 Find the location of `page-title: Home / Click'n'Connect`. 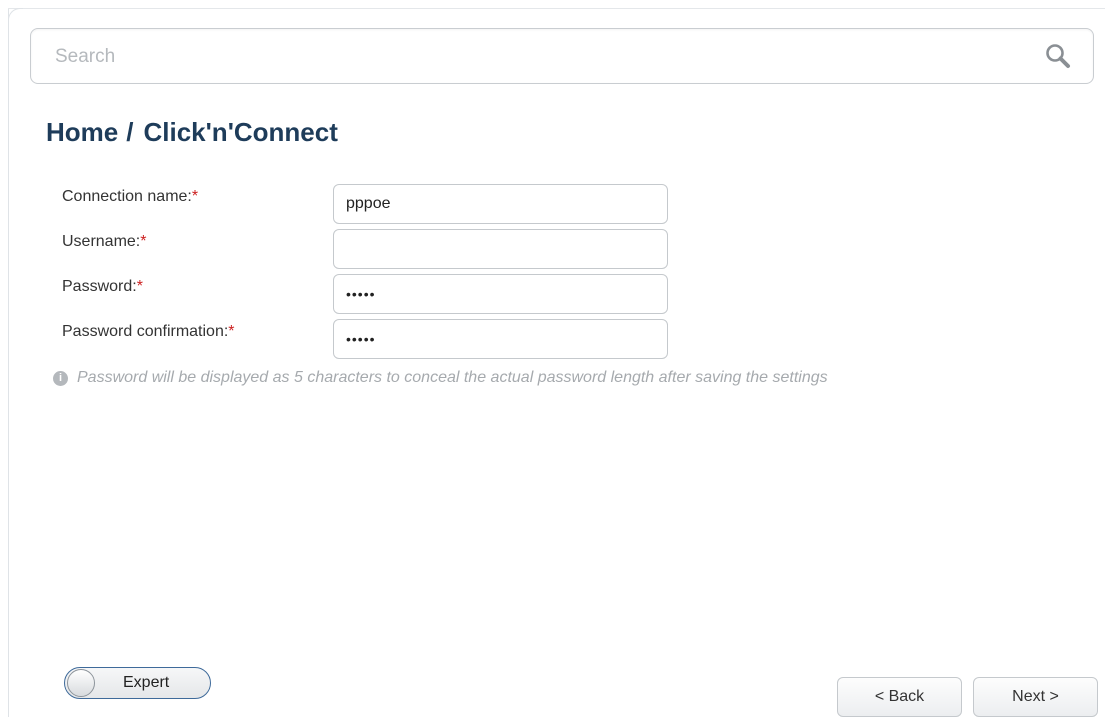

page-title: Home / Click'n'Connect is located at coordinates (192, 132).